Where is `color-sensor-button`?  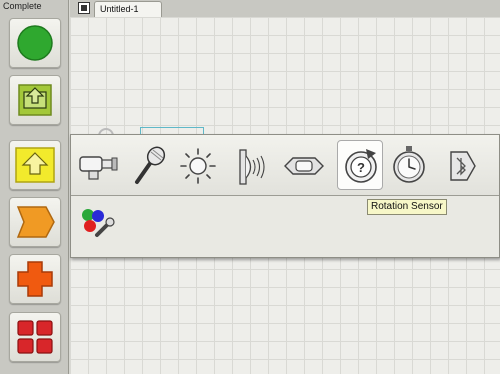
color-sensor-button is located at coordinates (99, 225).